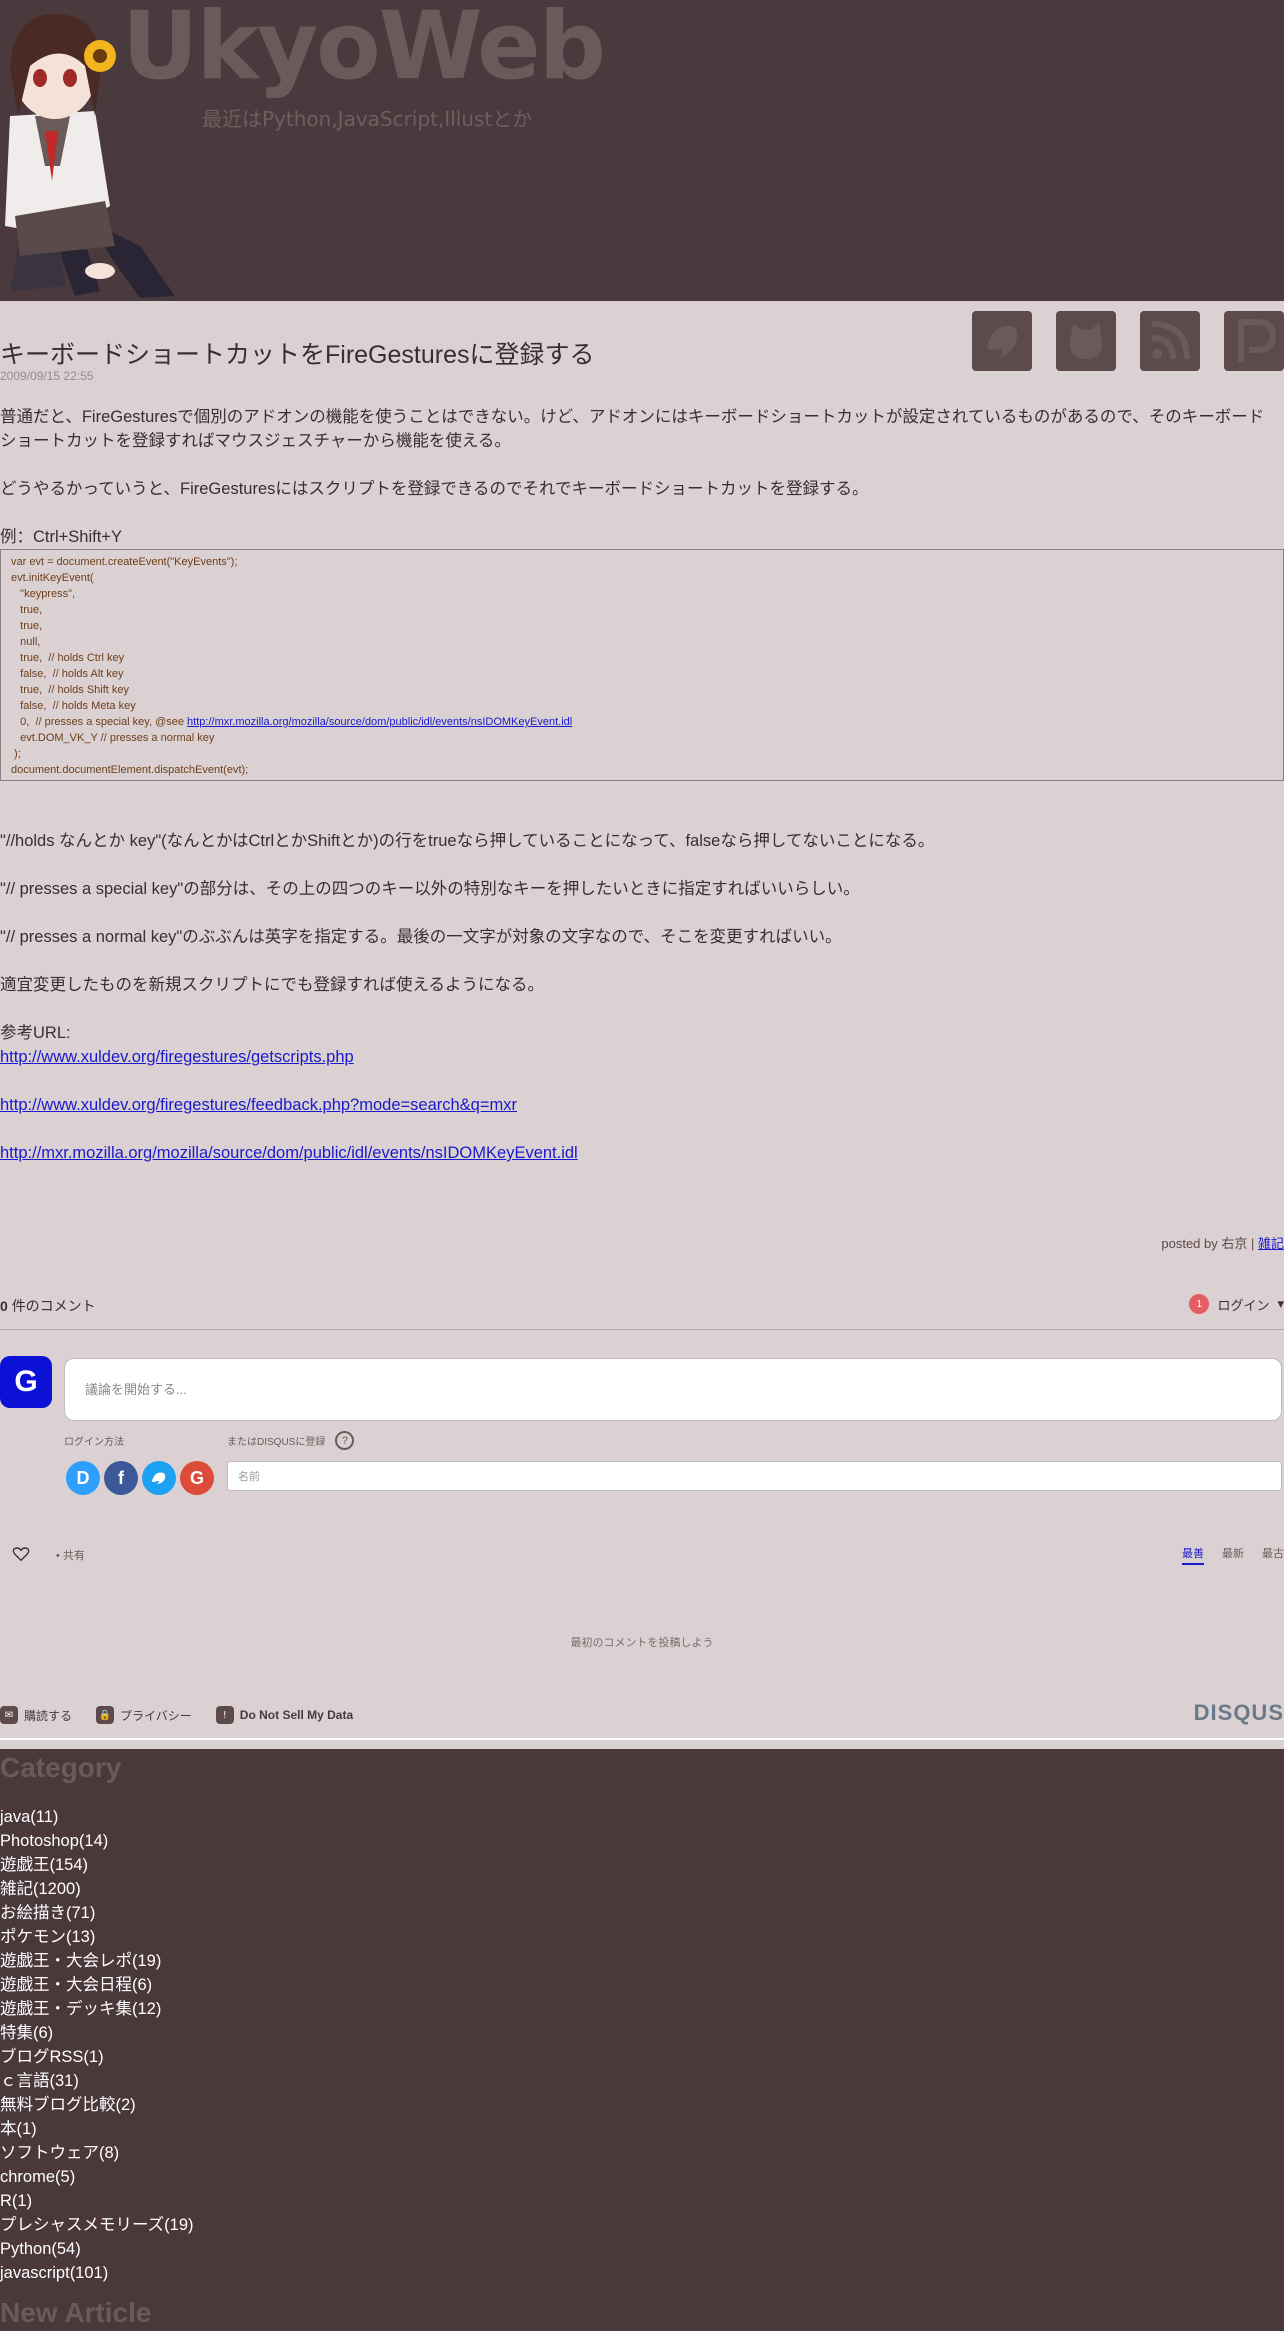 Image resolution: width=1284 pixels, height=2331 pixels. Describe the element at coordinates (97, 2153) in the screenshot. I see `category-link: ソフトウェア(8)` at that location.